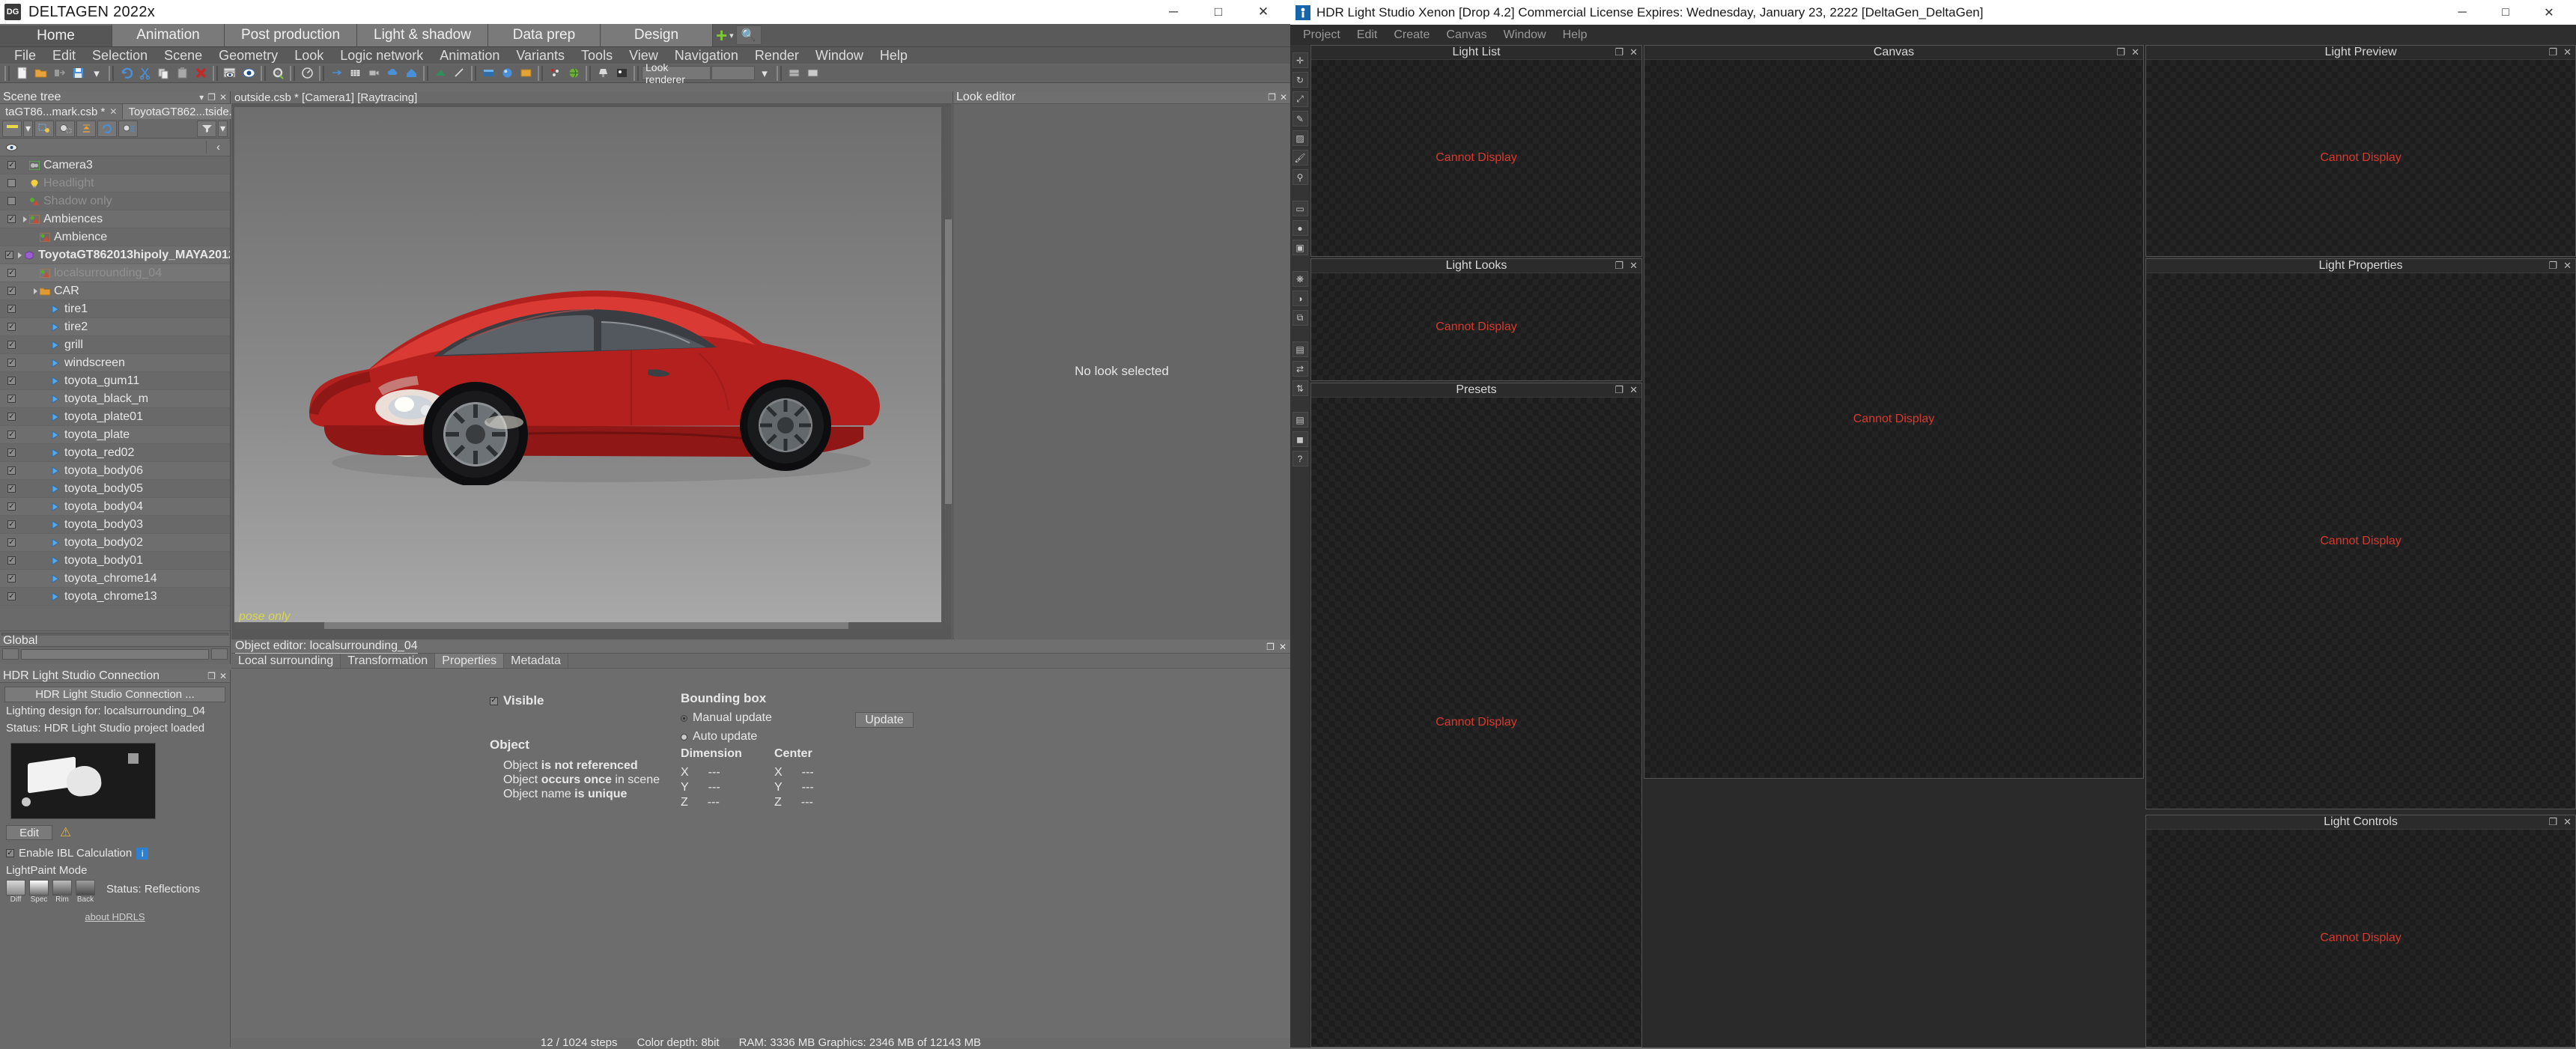  I want to click on filter-dropdown-icon: ▾, so click(223, 128).